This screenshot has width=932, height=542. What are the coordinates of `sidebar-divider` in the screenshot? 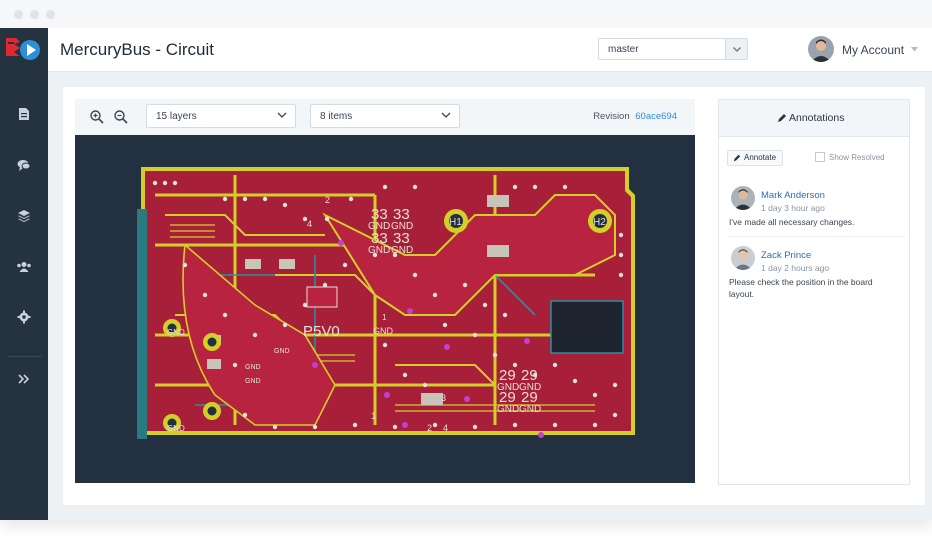 It's located at (25, 356).